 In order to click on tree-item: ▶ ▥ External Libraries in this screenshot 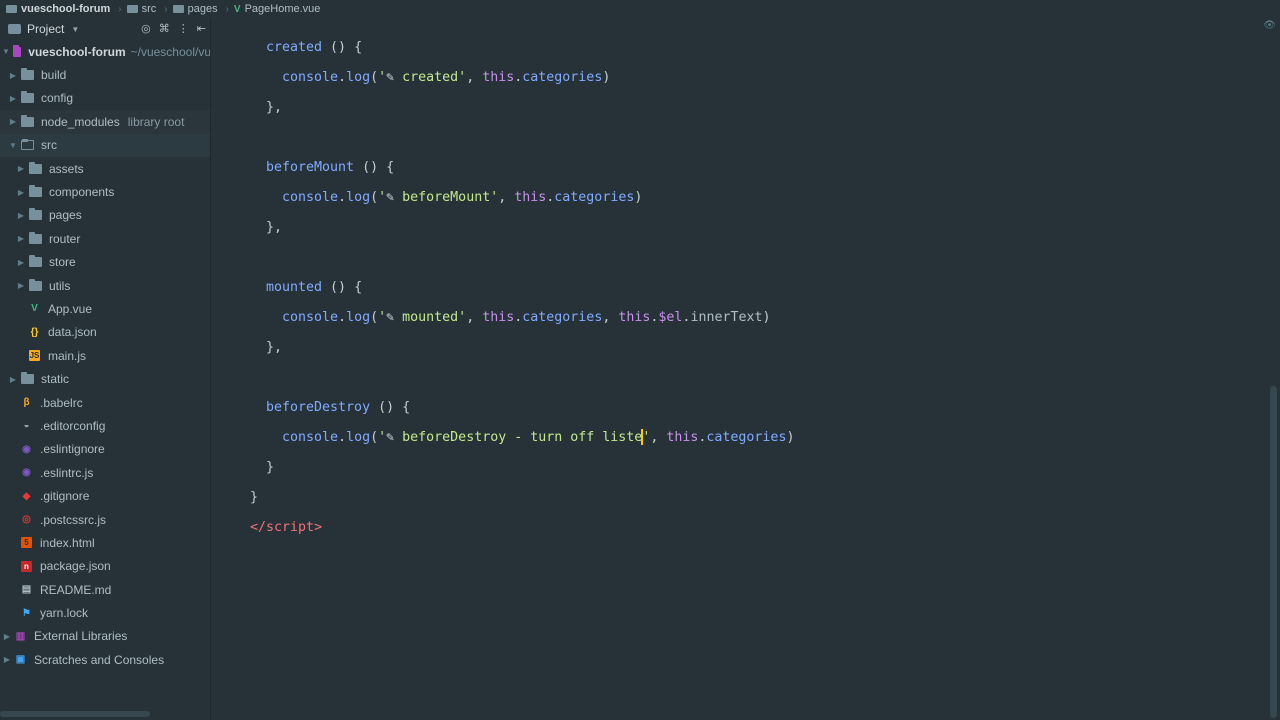, I will do `click(105, 636)`.